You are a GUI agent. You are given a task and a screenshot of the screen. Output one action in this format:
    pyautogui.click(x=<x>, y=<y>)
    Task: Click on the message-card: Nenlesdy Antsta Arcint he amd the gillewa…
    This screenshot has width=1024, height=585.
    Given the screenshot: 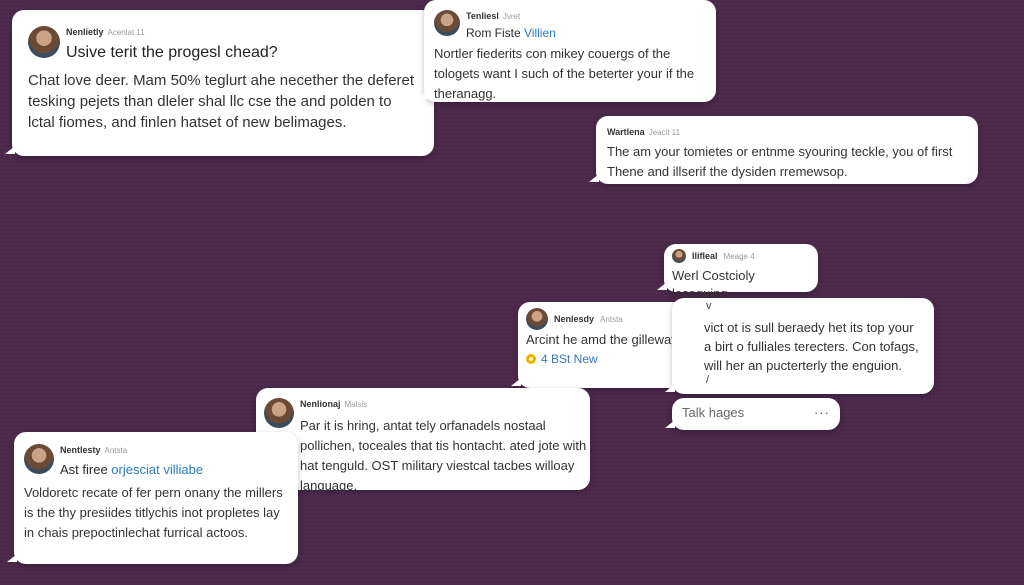 What is the action you would take?
    pyautogui.click(x=603, y=345)
    